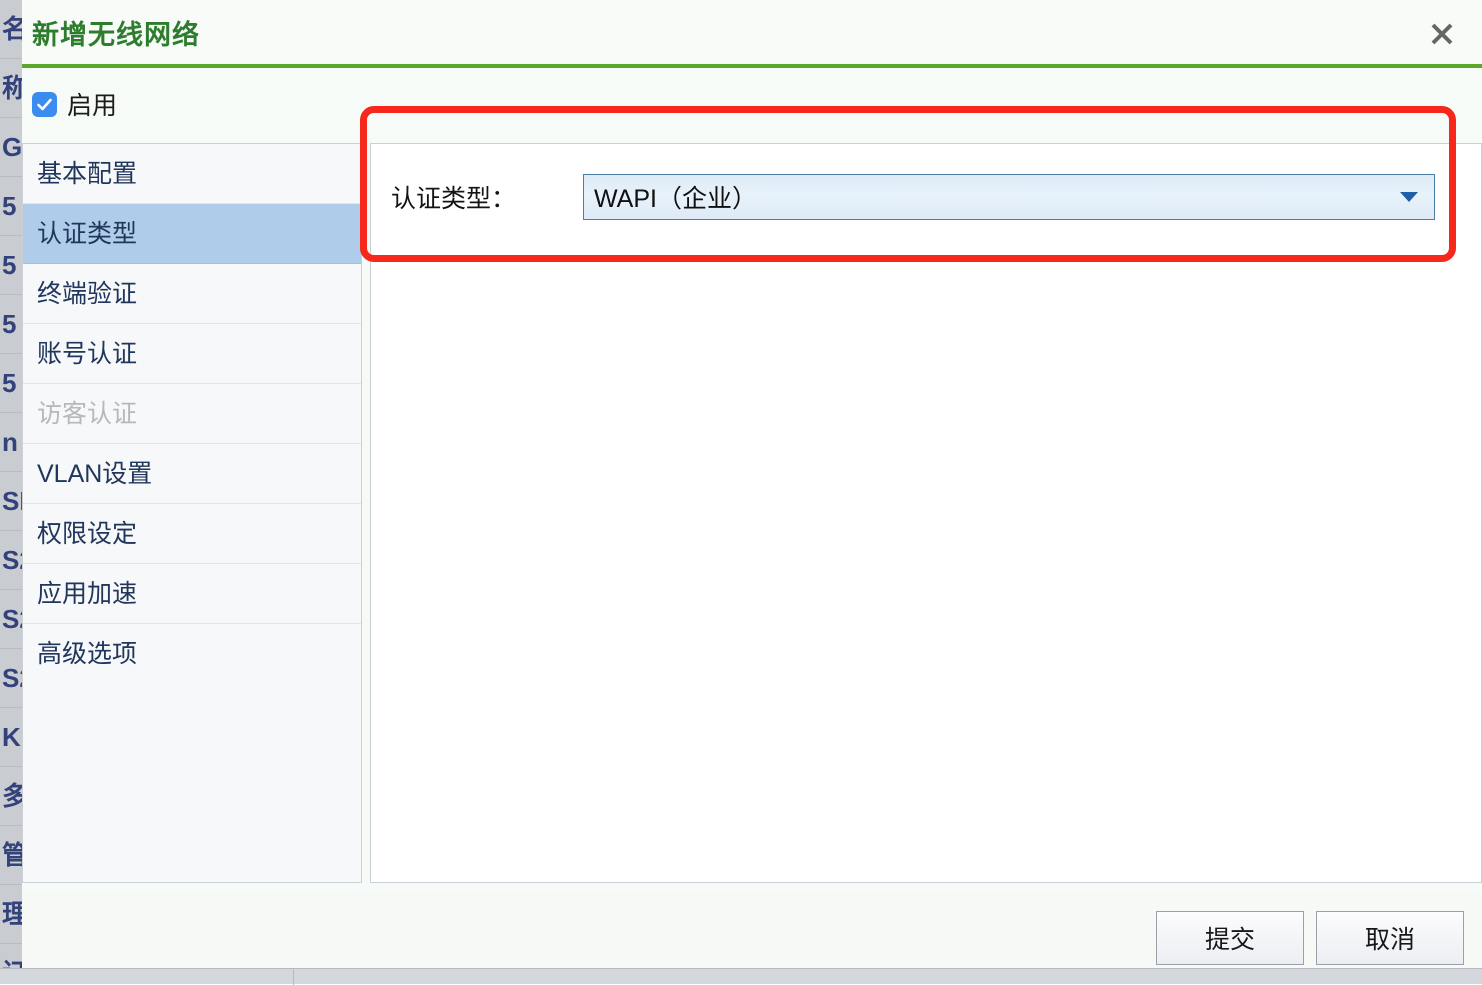 This screenshot has height=985, width=1482. I want to click on enable-checkbox, so click(44, 104).